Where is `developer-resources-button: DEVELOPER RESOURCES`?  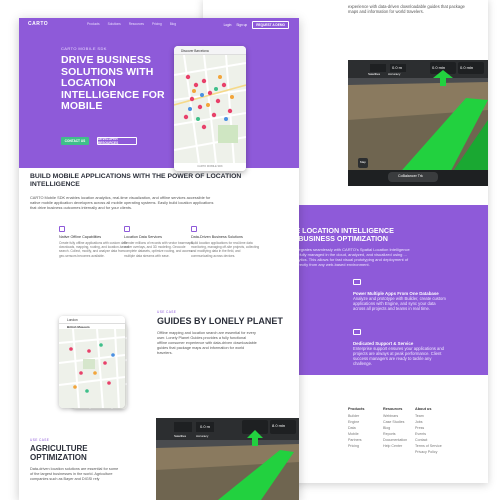
developer-resources-button: DEVELOPER RESOURCES is located at coordinates (117, 141).